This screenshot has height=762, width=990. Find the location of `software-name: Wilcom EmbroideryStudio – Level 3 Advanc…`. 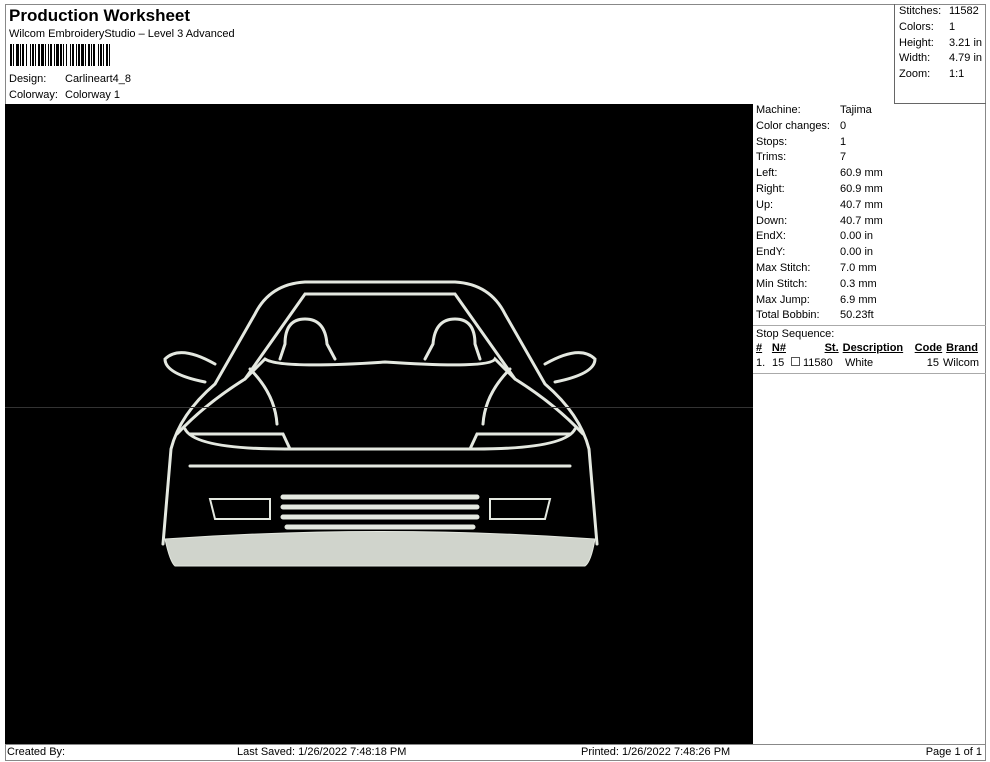

software-name: Wilcom EmbroideryStudio – Level 3 Advanc… is located at coordinates (122, 34).